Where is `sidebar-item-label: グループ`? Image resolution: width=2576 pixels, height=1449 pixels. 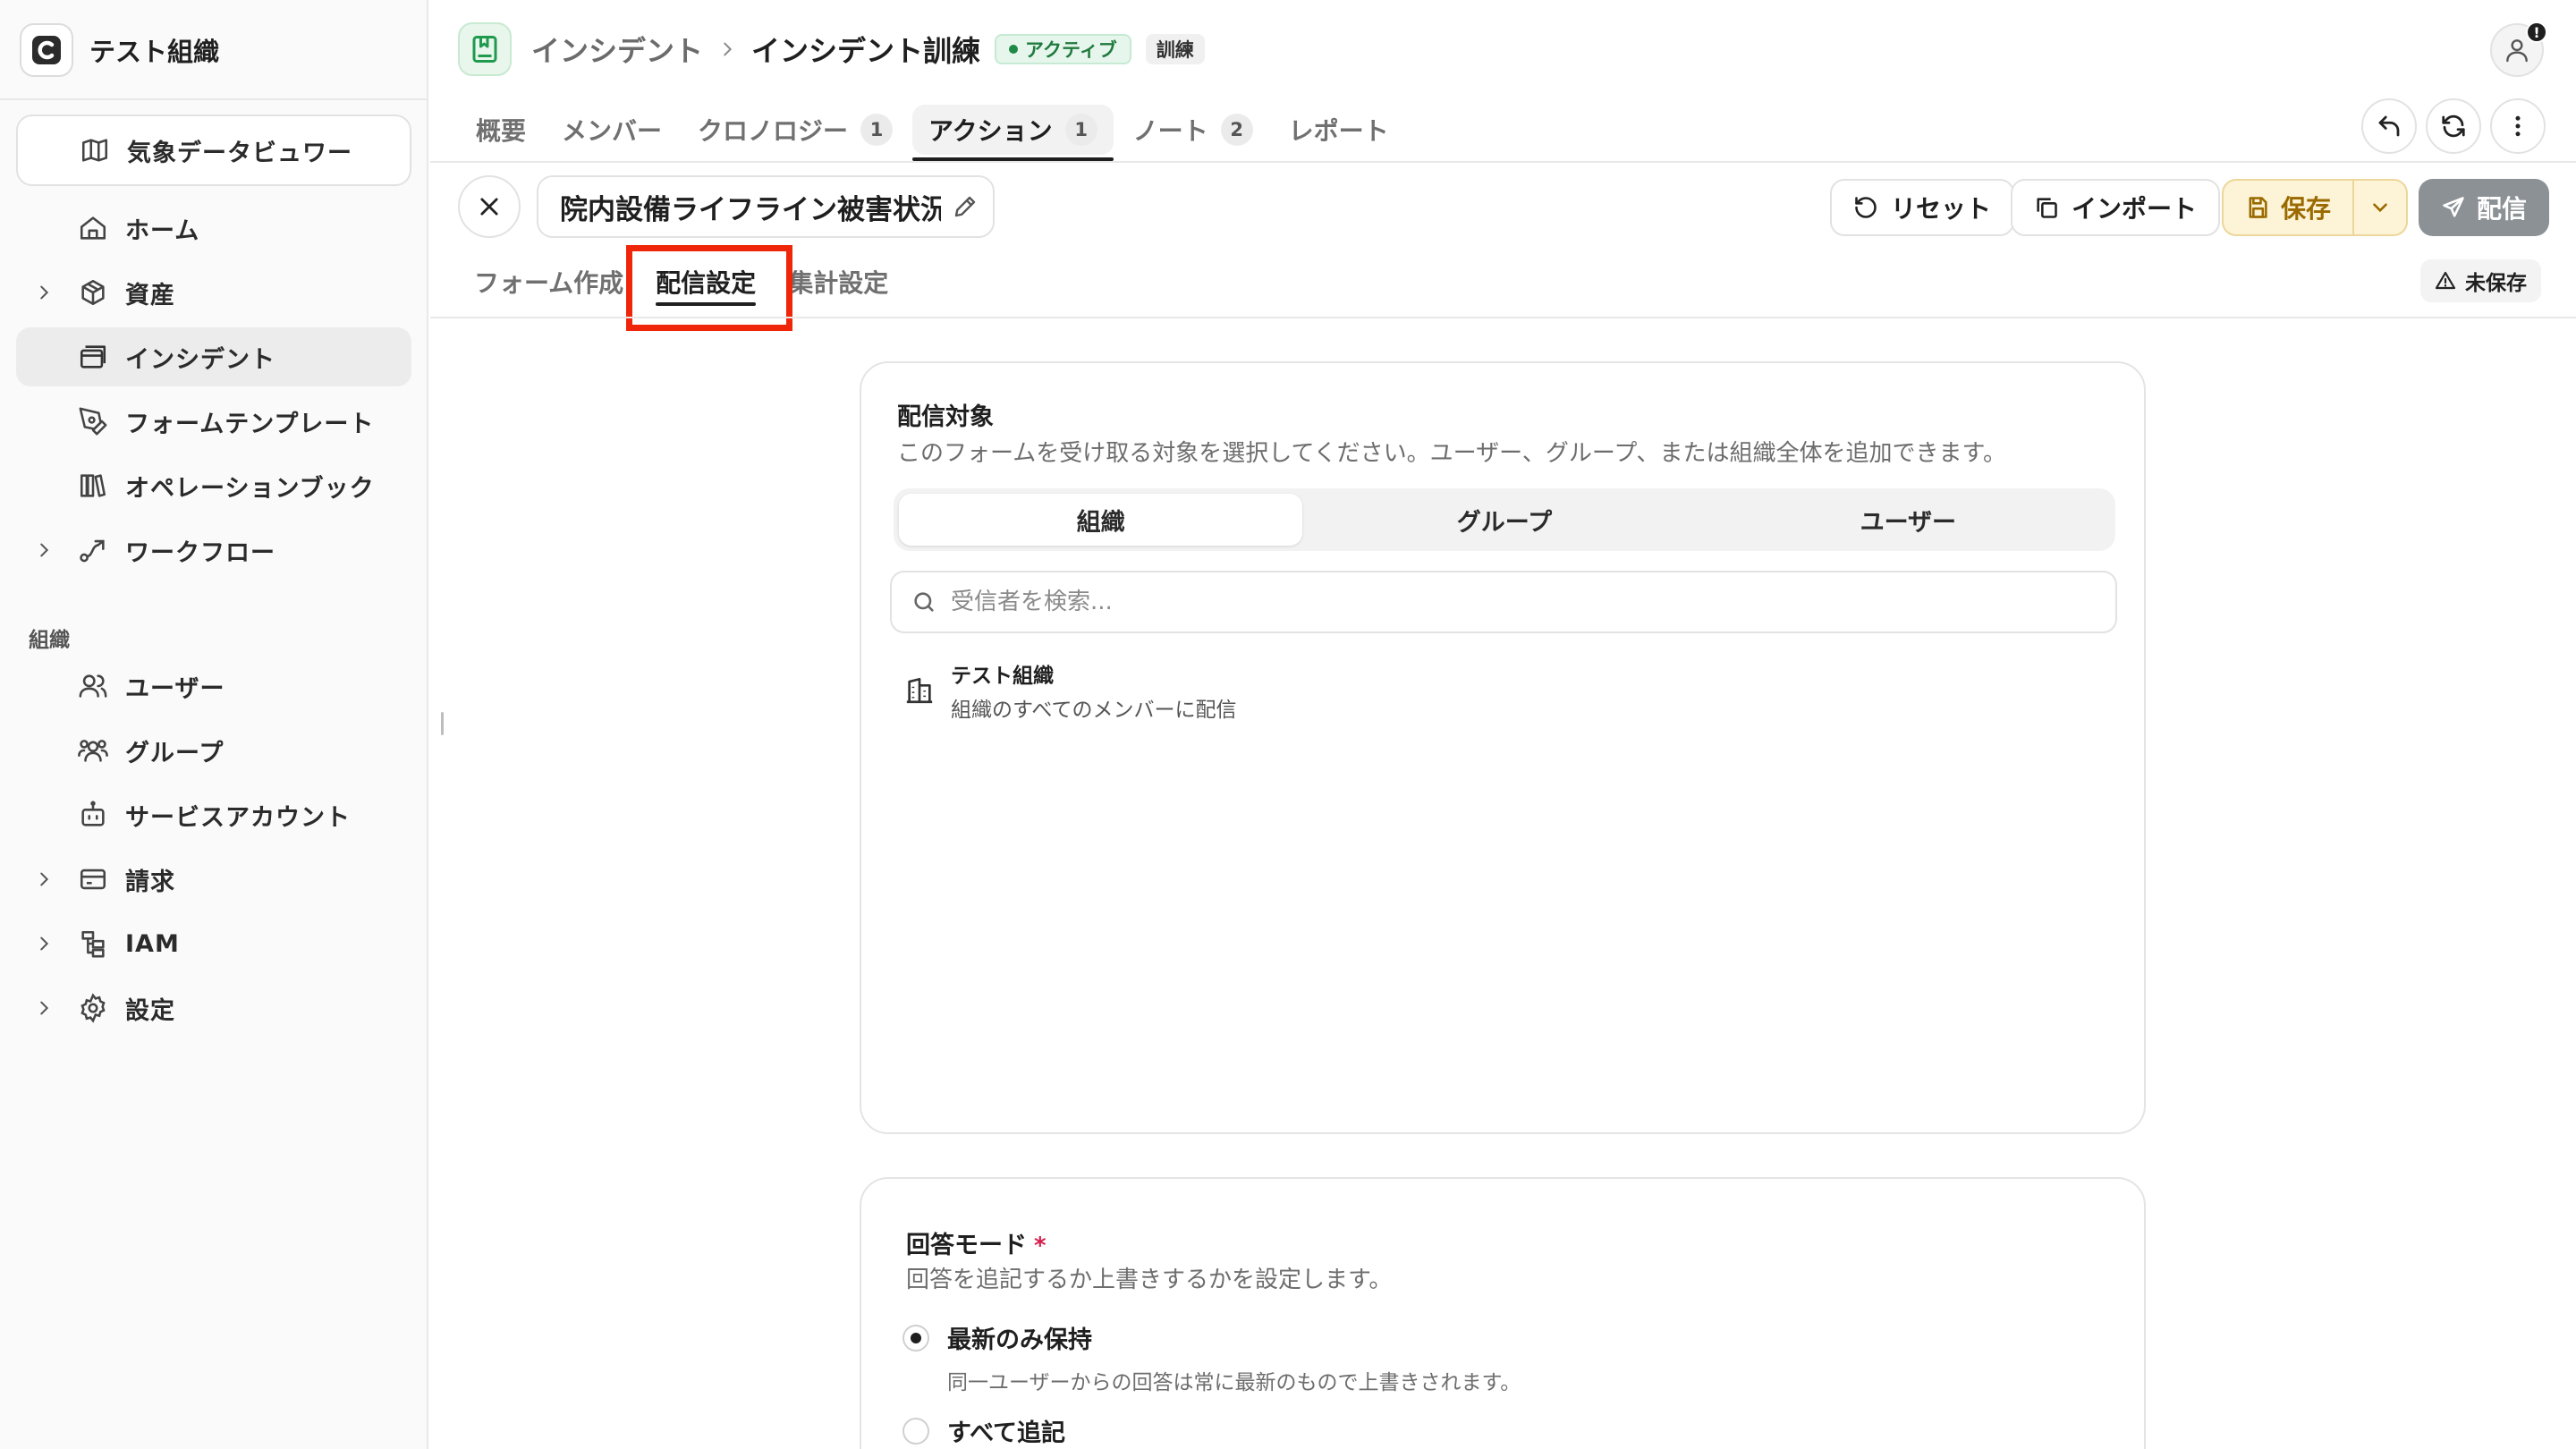 sidebar-item-label: グループ is located at coordinates (175, 753).